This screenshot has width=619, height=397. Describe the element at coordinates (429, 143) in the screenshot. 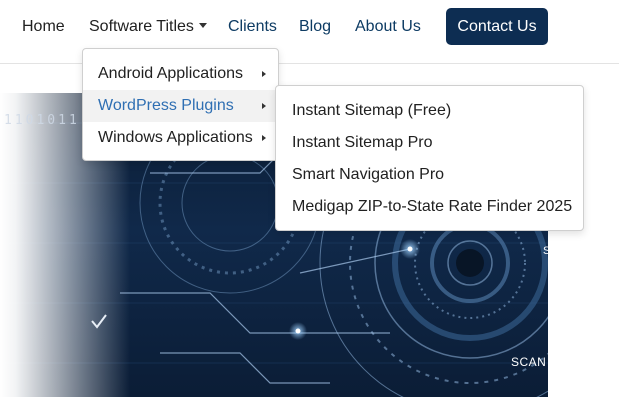

I see `submenu-item-instant-sitemap-pro: Instant Sitemap Pro` at that location.